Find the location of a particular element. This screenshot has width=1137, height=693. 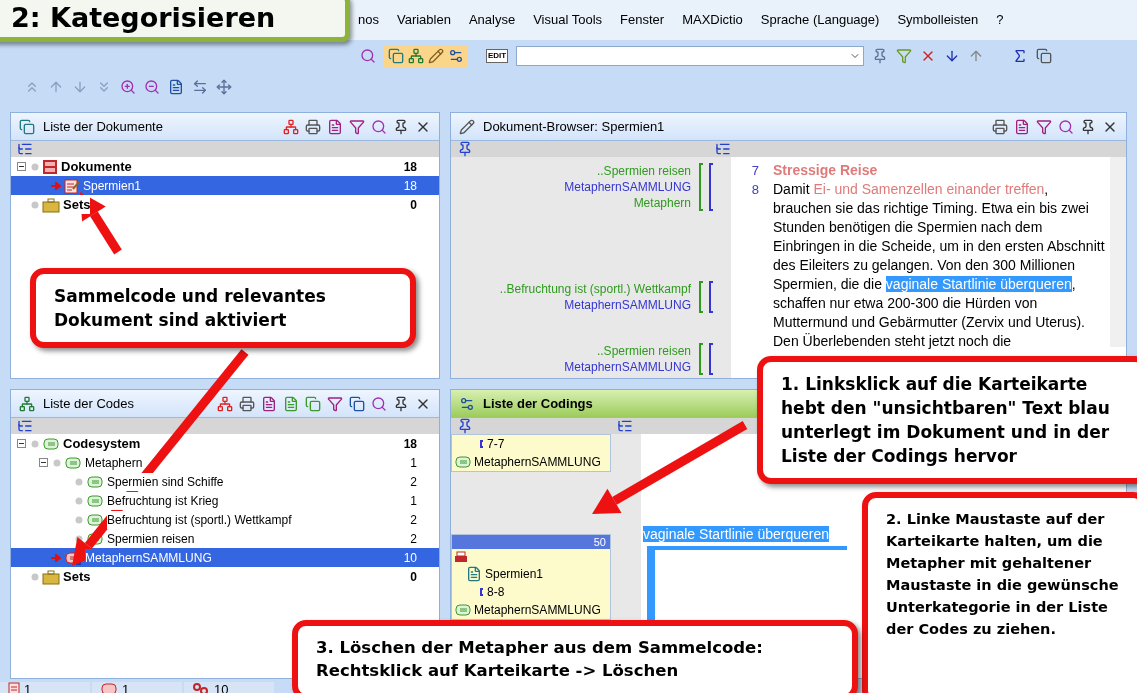

panel-title: Dokument-Browser: Spermien1 is located at coordinates (574, 126).